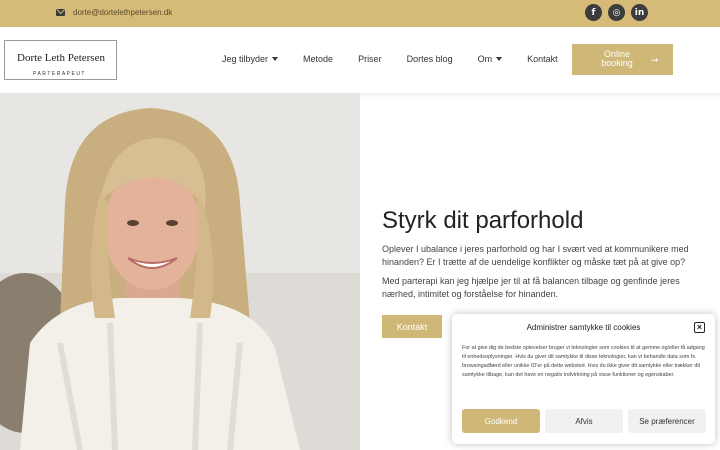  I want to click on booking-label: Online booking, so click(617, 58).